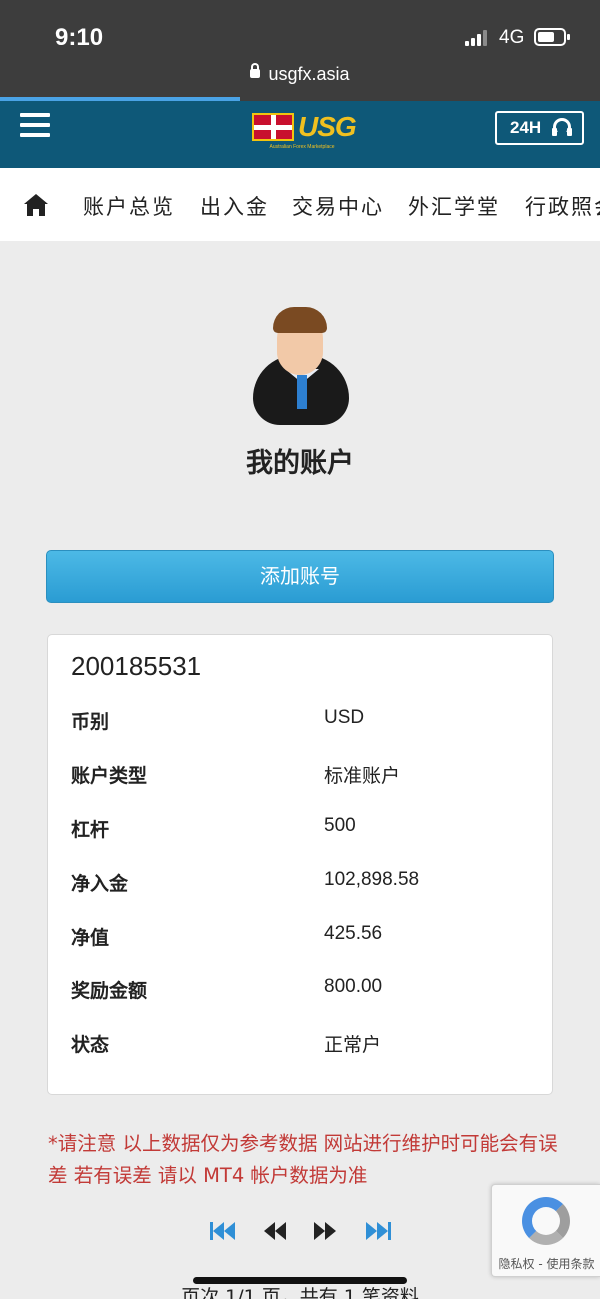 The image size is (600, 1299). I want to click on hamburger-menu-icon, so click(35, 126).